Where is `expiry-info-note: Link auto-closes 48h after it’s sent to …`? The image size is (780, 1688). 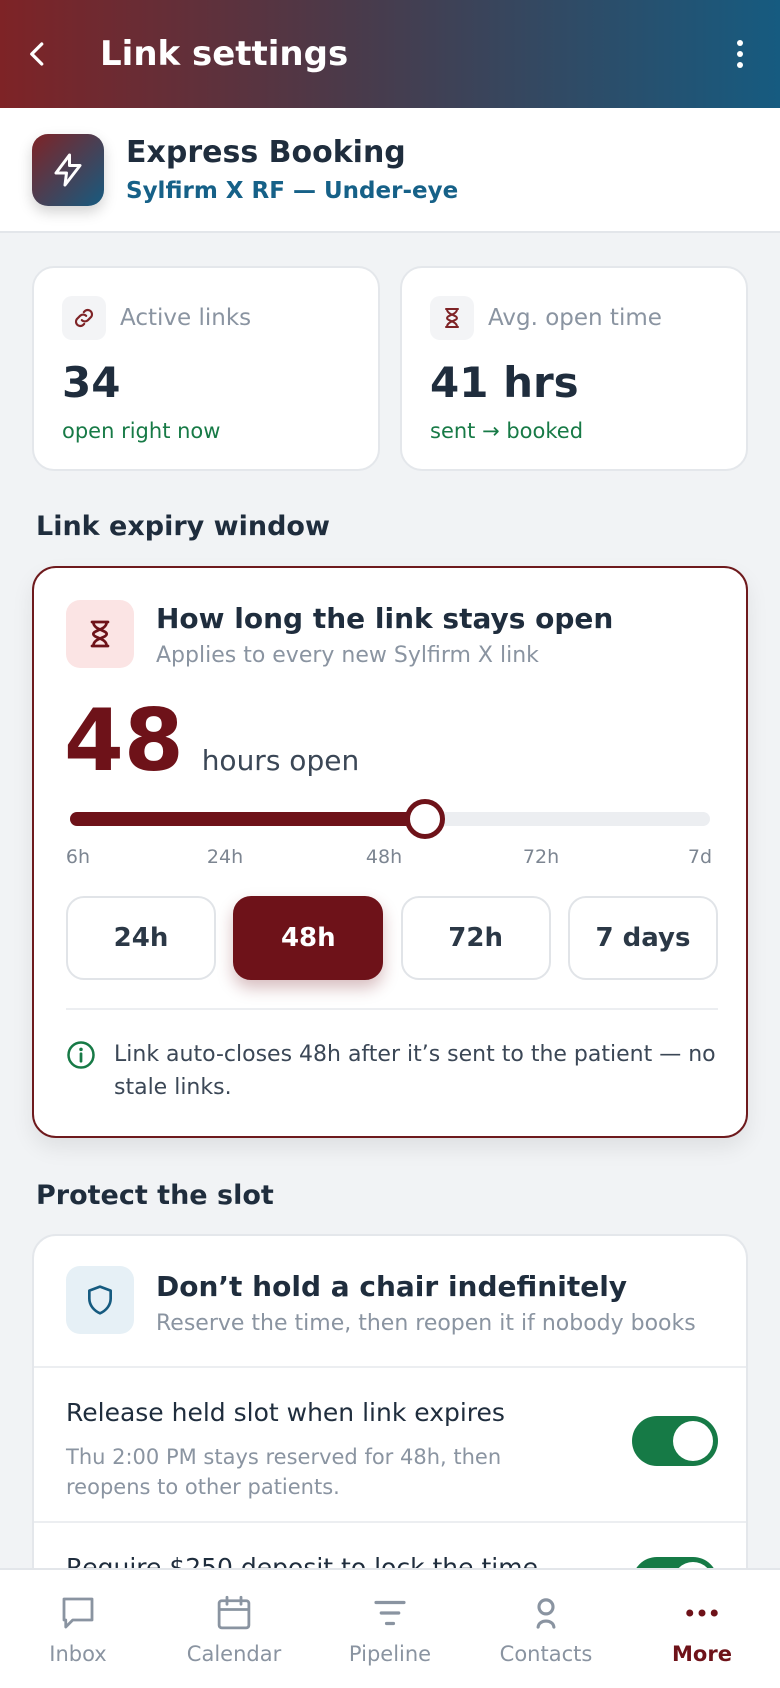
expiry-info-note: Link auto-closes 48h after it’s sent to … is located at coordinates (392, 1071).